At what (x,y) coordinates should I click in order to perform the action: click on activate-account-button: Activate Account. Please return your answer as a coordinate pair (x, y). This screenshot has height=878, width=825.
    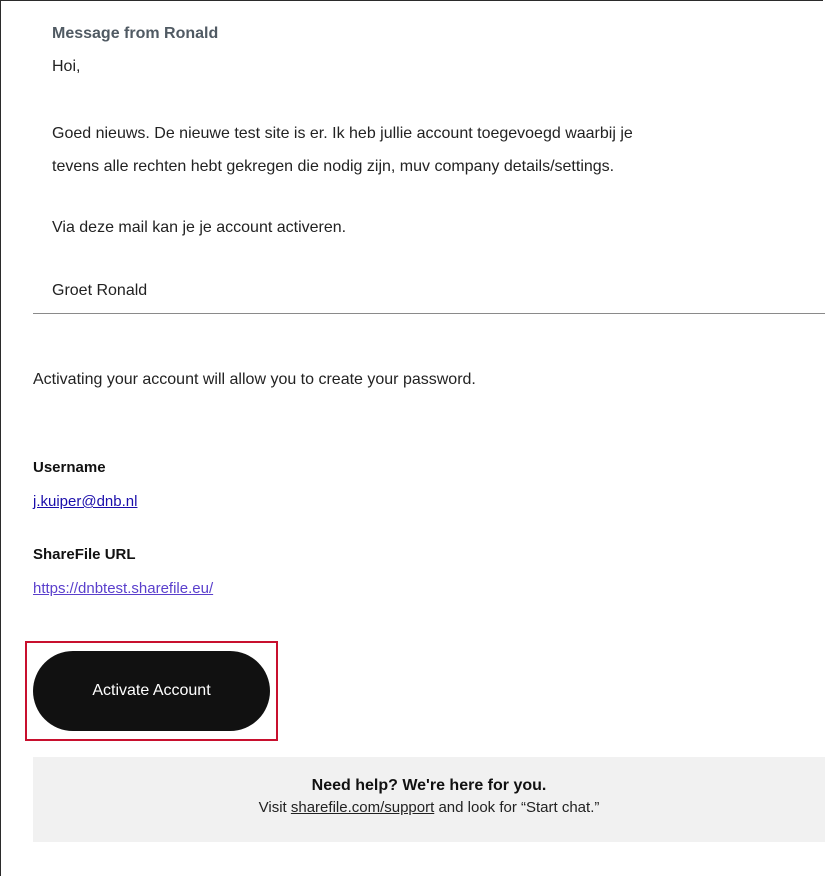
    Looking at the image, I should click on (151, 691).